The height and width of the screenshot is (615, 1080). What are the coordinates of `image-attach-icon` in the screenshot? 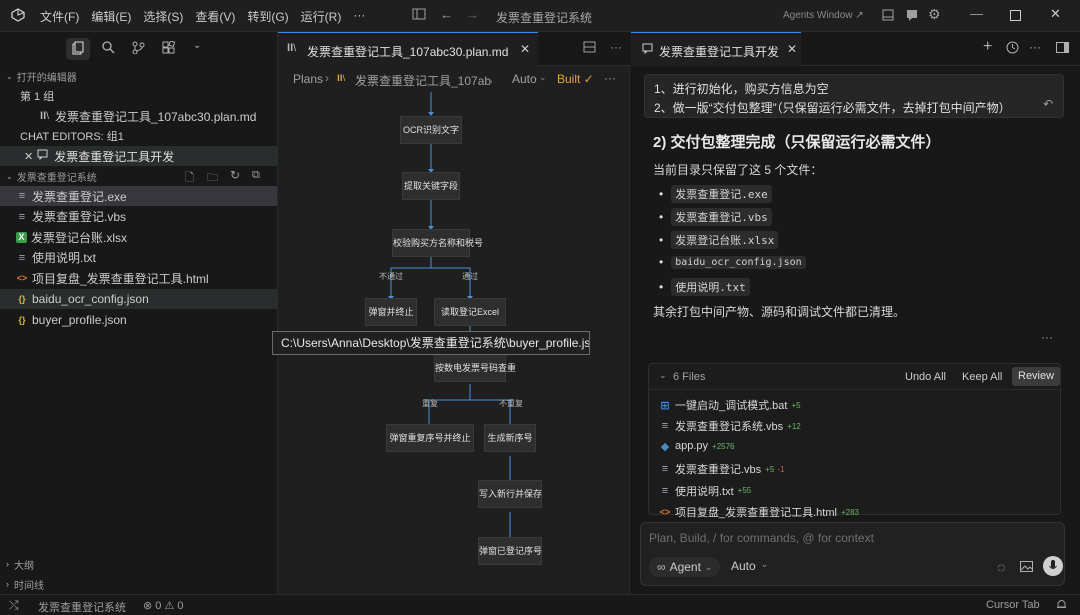 It's located at (1026, 568).